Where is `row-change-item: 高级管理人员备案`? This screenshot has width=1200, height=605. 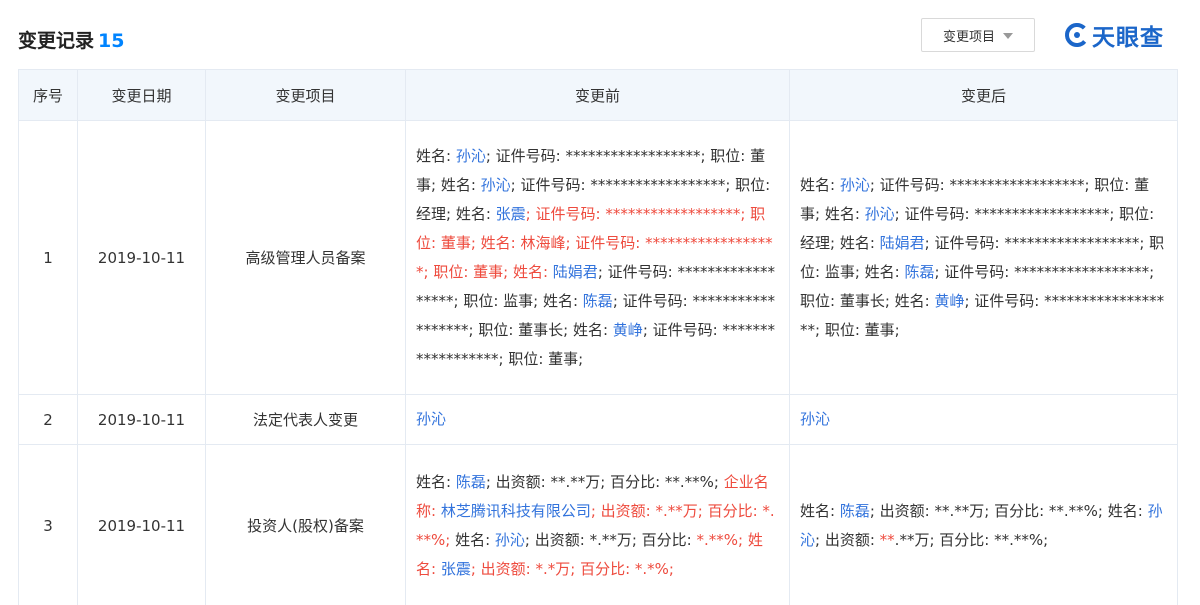
row-change-item: 高级管理人员备案 is located at coordinates (305, 257).